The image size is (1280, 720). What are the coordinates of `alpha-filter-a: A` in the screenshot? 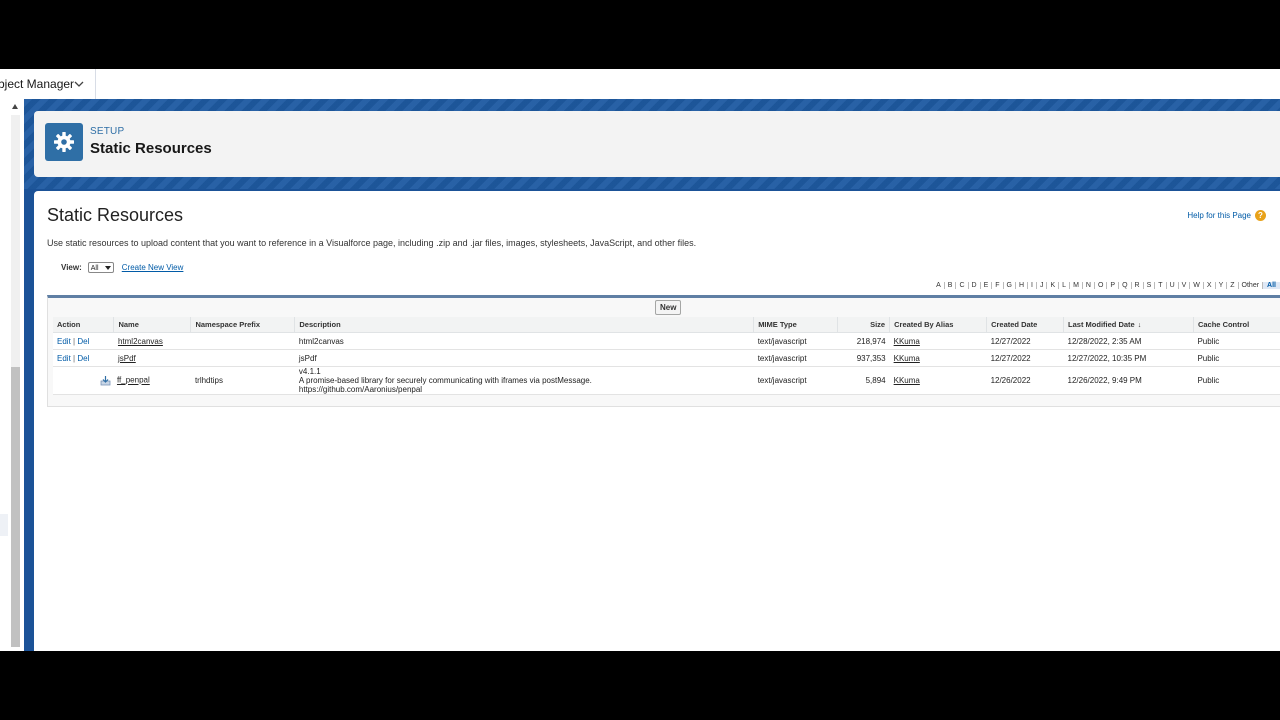 It's located at (938, 285).